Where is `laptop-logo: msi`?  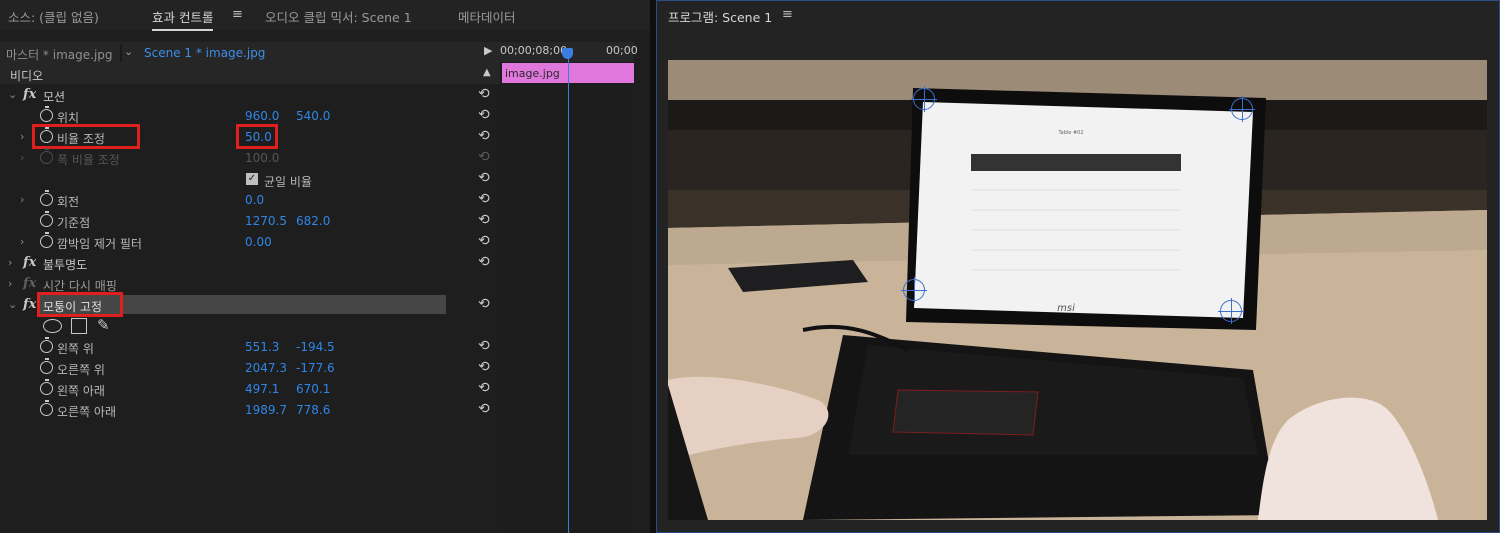 laptop-logo: msi is located at coordinates (1066, 308).